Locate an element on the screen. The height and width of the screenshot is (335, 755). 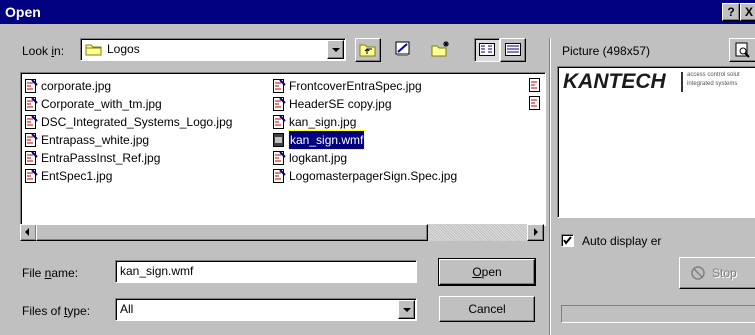
auto-display-label: Auto display er is located at coordinates (622, 241).